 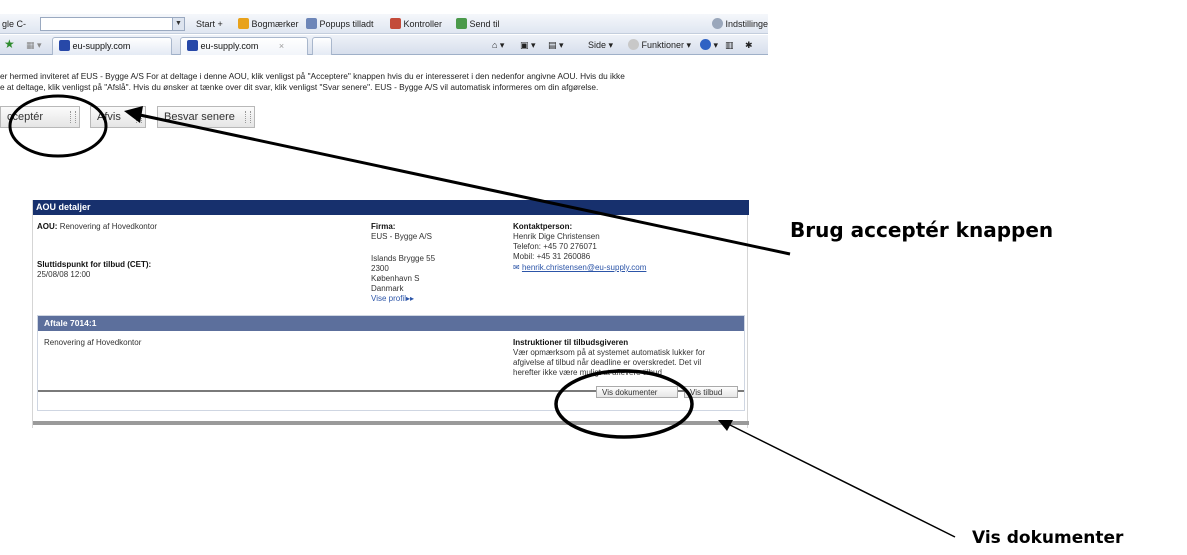 I want to click on toolbar-start: Start +, so click(x=209, y=24).